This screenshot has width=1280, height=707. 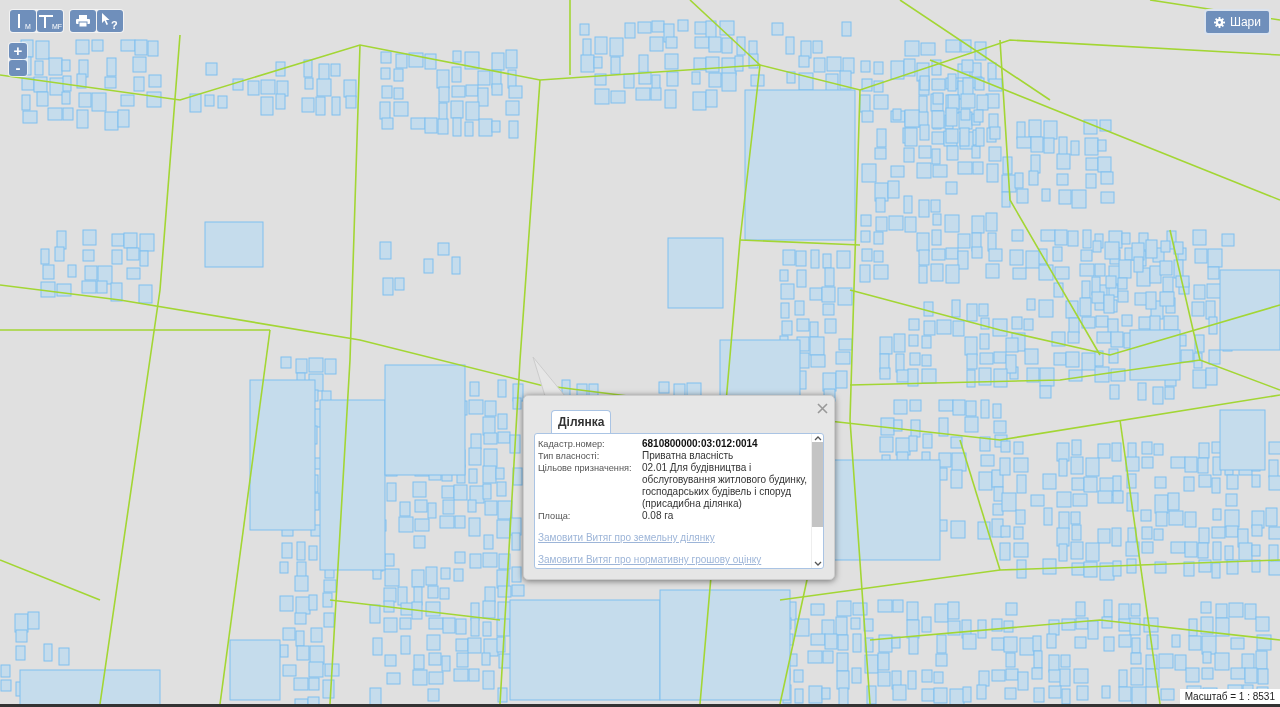 I want to click on field-label: Цільове призначення:, so click(x=585, y=468).